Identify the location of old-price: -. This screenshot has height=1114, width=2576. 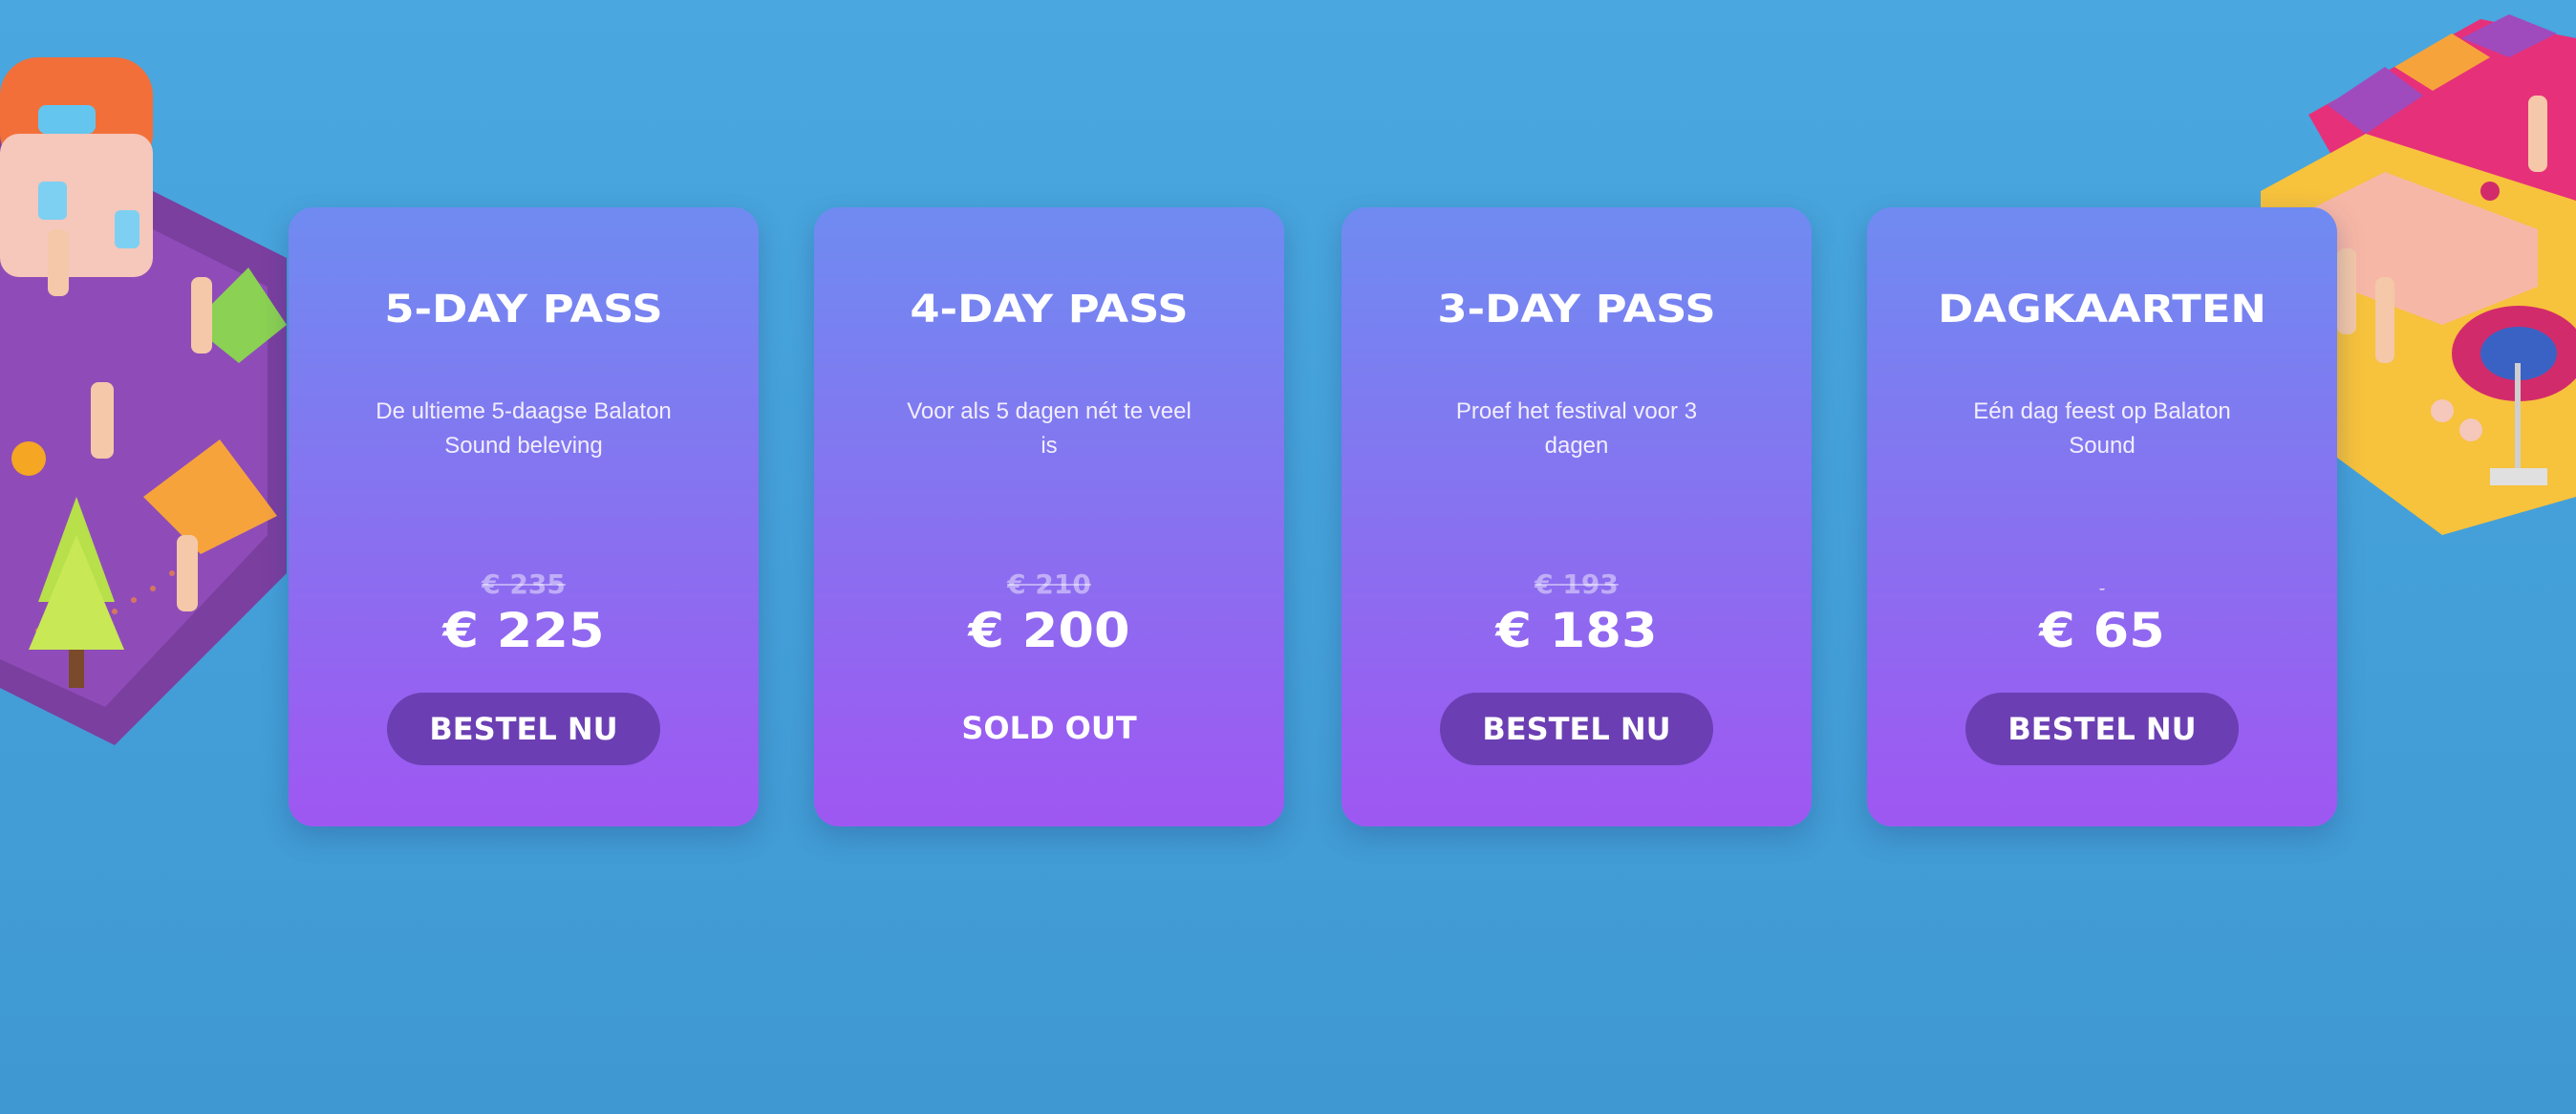
(2102, 590).